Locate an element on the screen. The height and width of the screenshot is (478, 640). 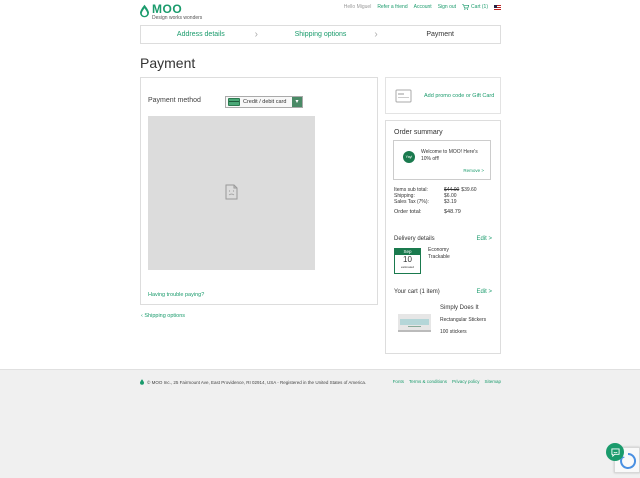
refer-friend-link: Refer a friend is located at coordinates (392, 7).